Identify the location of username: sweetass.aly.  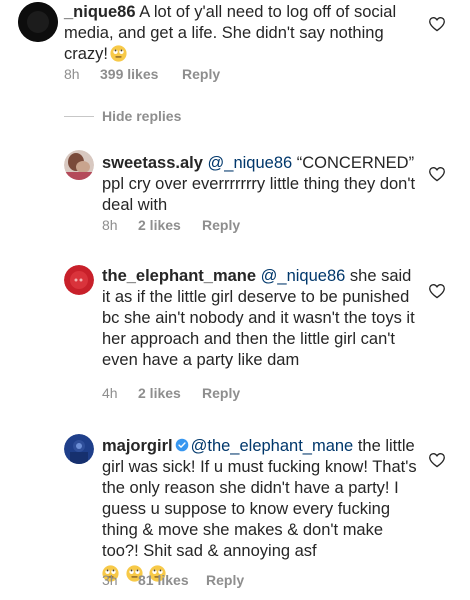
(152, 163).